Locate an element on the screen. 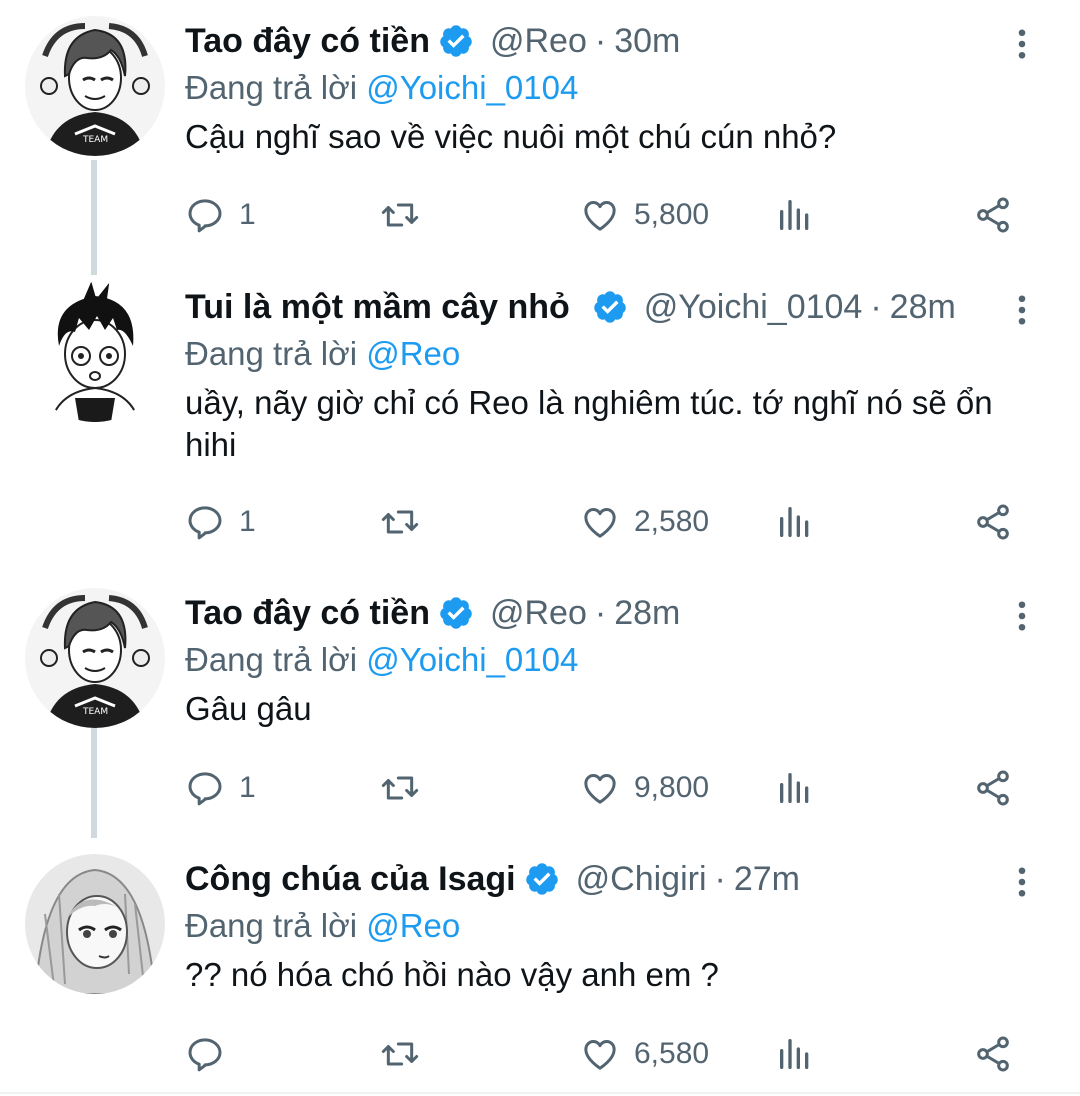 This screenshot has height=1096, width=1080. user-handle: @Chigiri is located at coordinates (641, 879).